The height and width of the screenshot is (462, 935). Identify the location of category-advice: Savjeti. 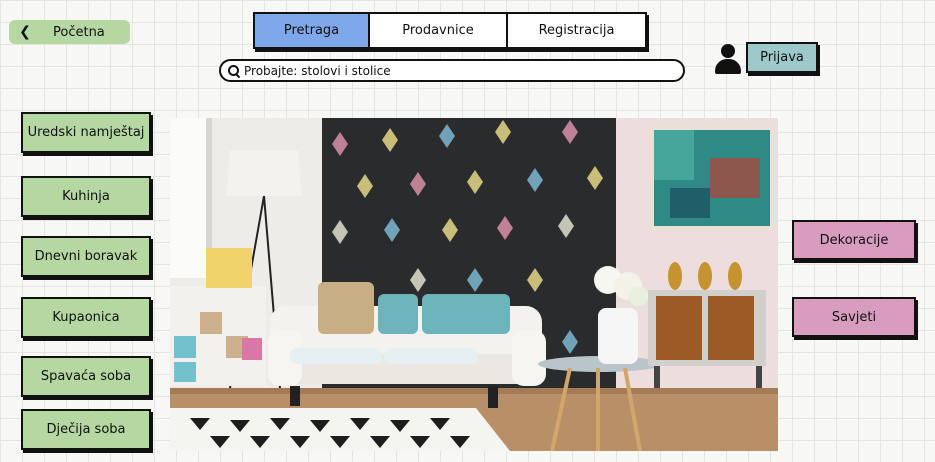
(854, 317).